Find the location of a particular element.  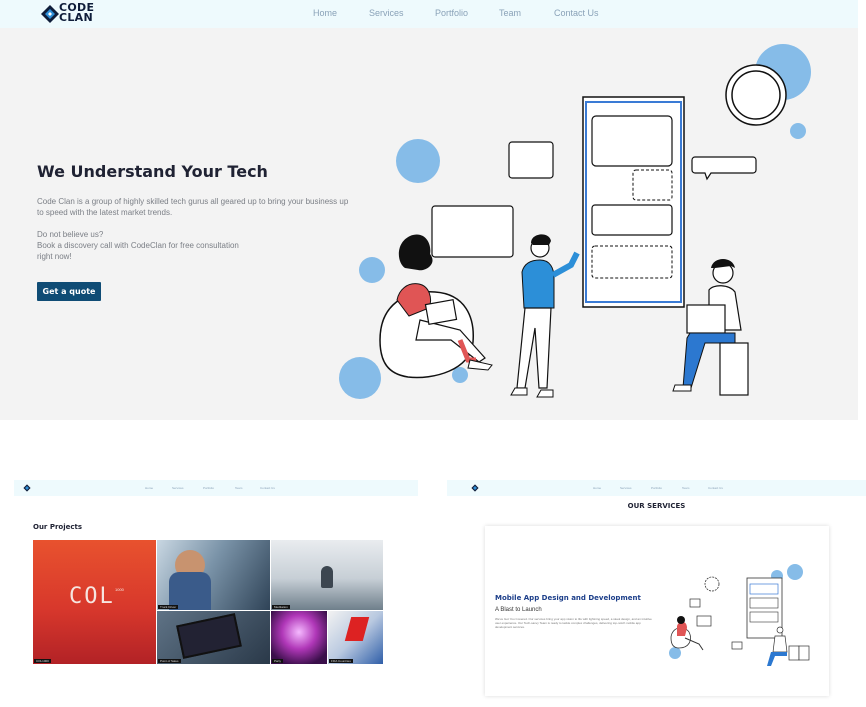

projects-mini-nav: Home Services Portfolio Team Contact Us is located at coordinates (216, 488).